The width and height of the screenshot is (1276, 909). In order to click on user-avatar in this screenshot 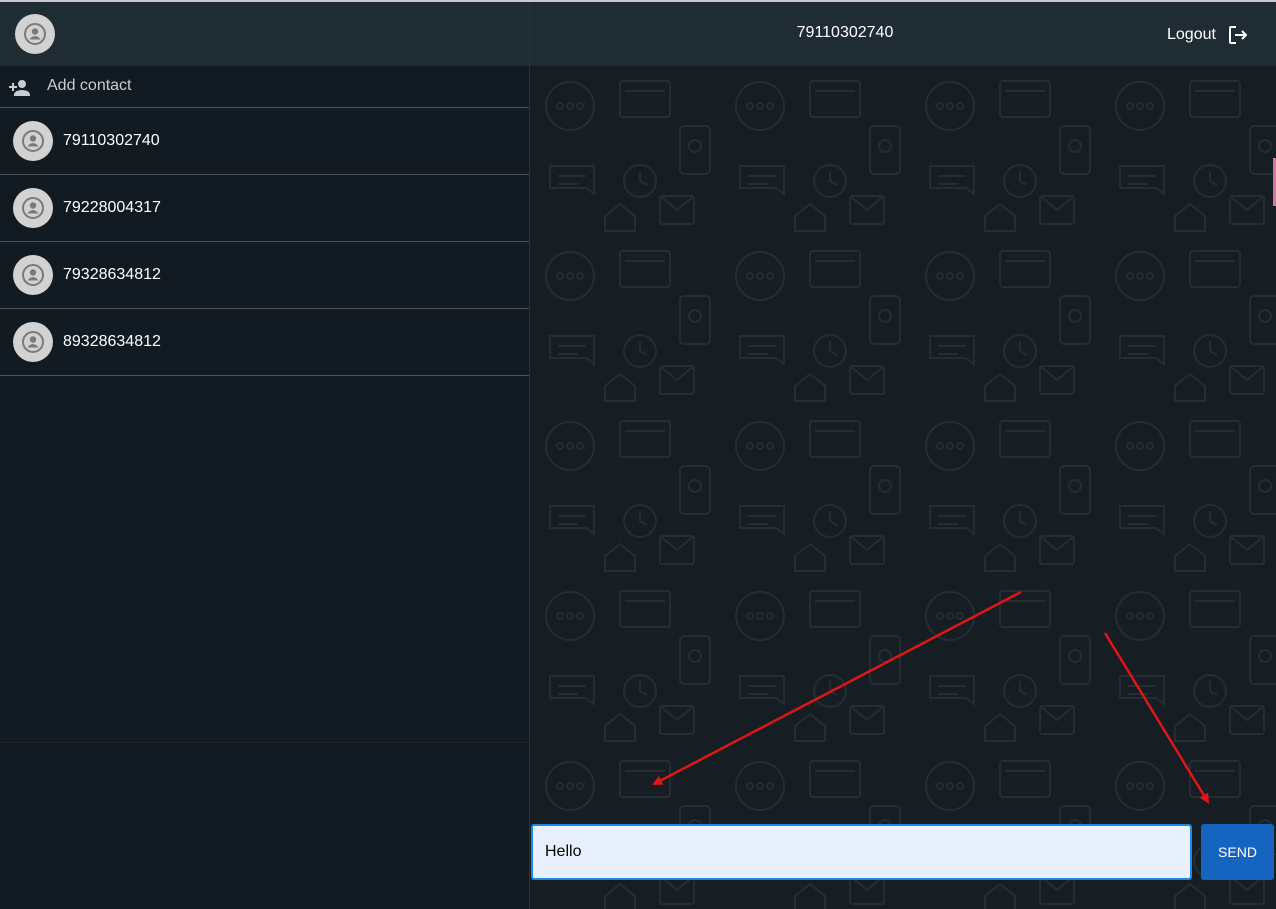, I will do `click(35, 34)`.